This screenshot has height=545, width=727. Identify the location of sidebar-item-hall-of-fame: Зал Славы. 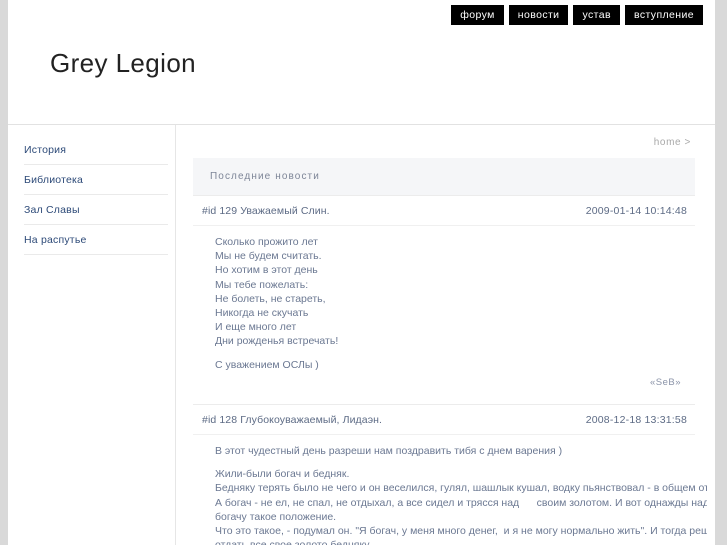
(96, 210).